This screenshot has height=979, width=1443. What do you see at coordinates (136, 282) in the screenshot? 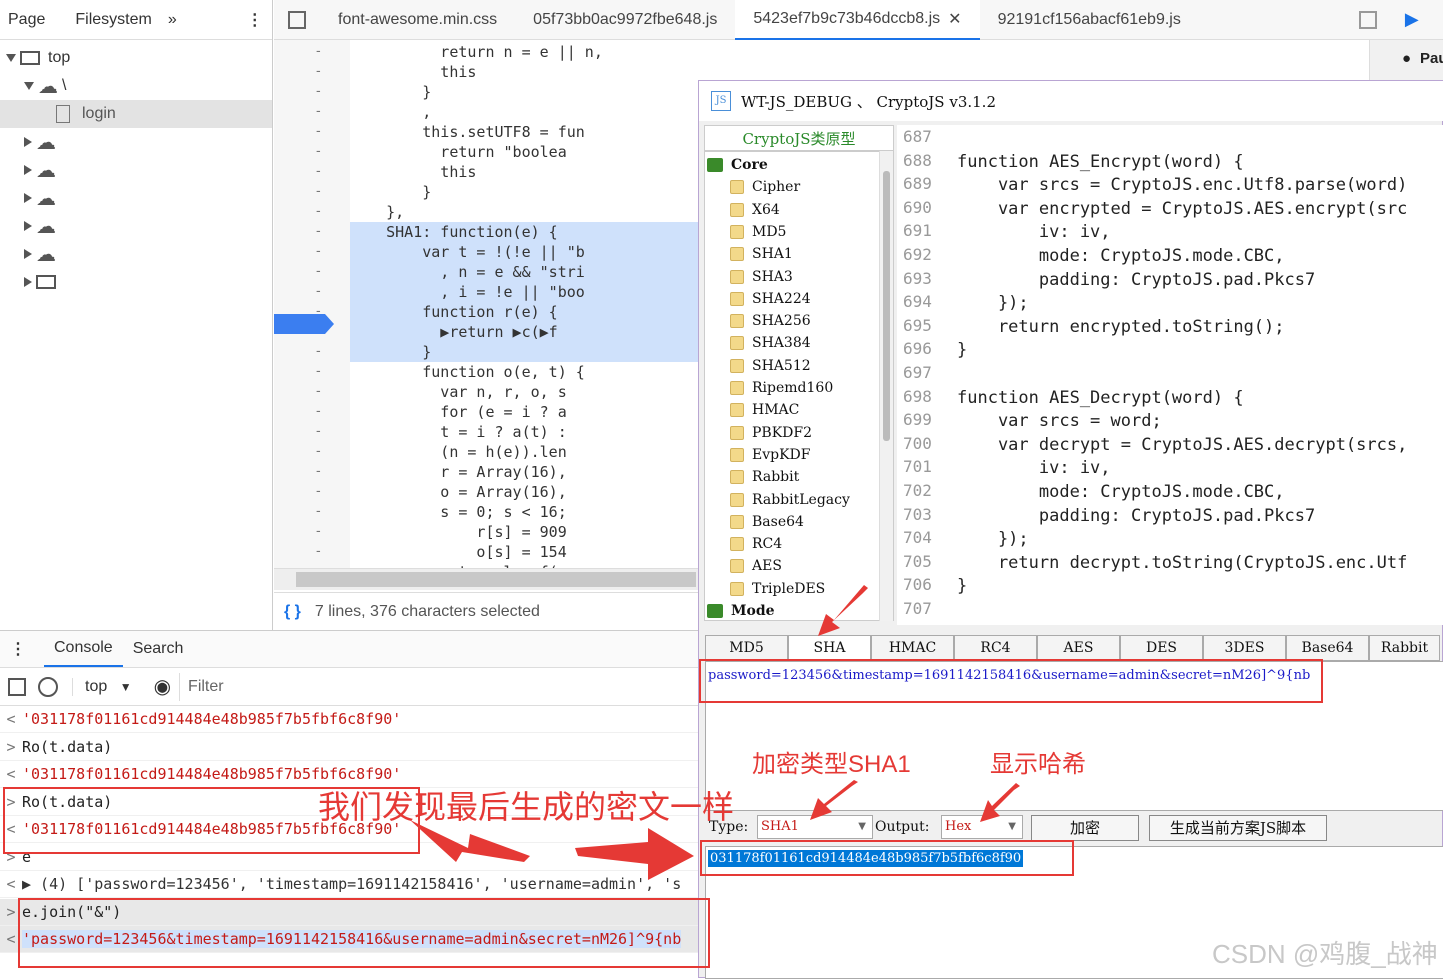
I see `tree-item-folder` at bounding box center [136, 282].